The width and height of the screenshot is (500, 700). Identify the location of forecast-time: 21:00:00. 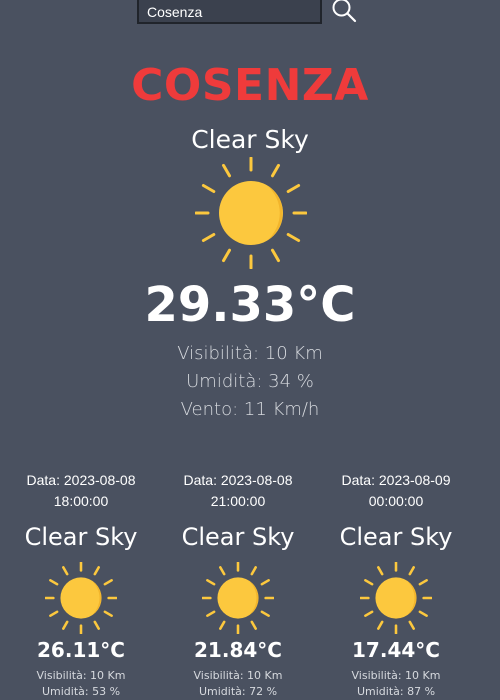
(238, 501).